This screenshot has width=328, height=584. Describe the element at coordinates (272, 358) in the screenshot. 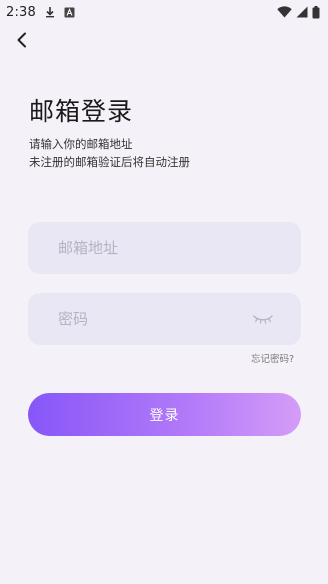

I see `forgot-password-link: 忘记密码?` at that location.